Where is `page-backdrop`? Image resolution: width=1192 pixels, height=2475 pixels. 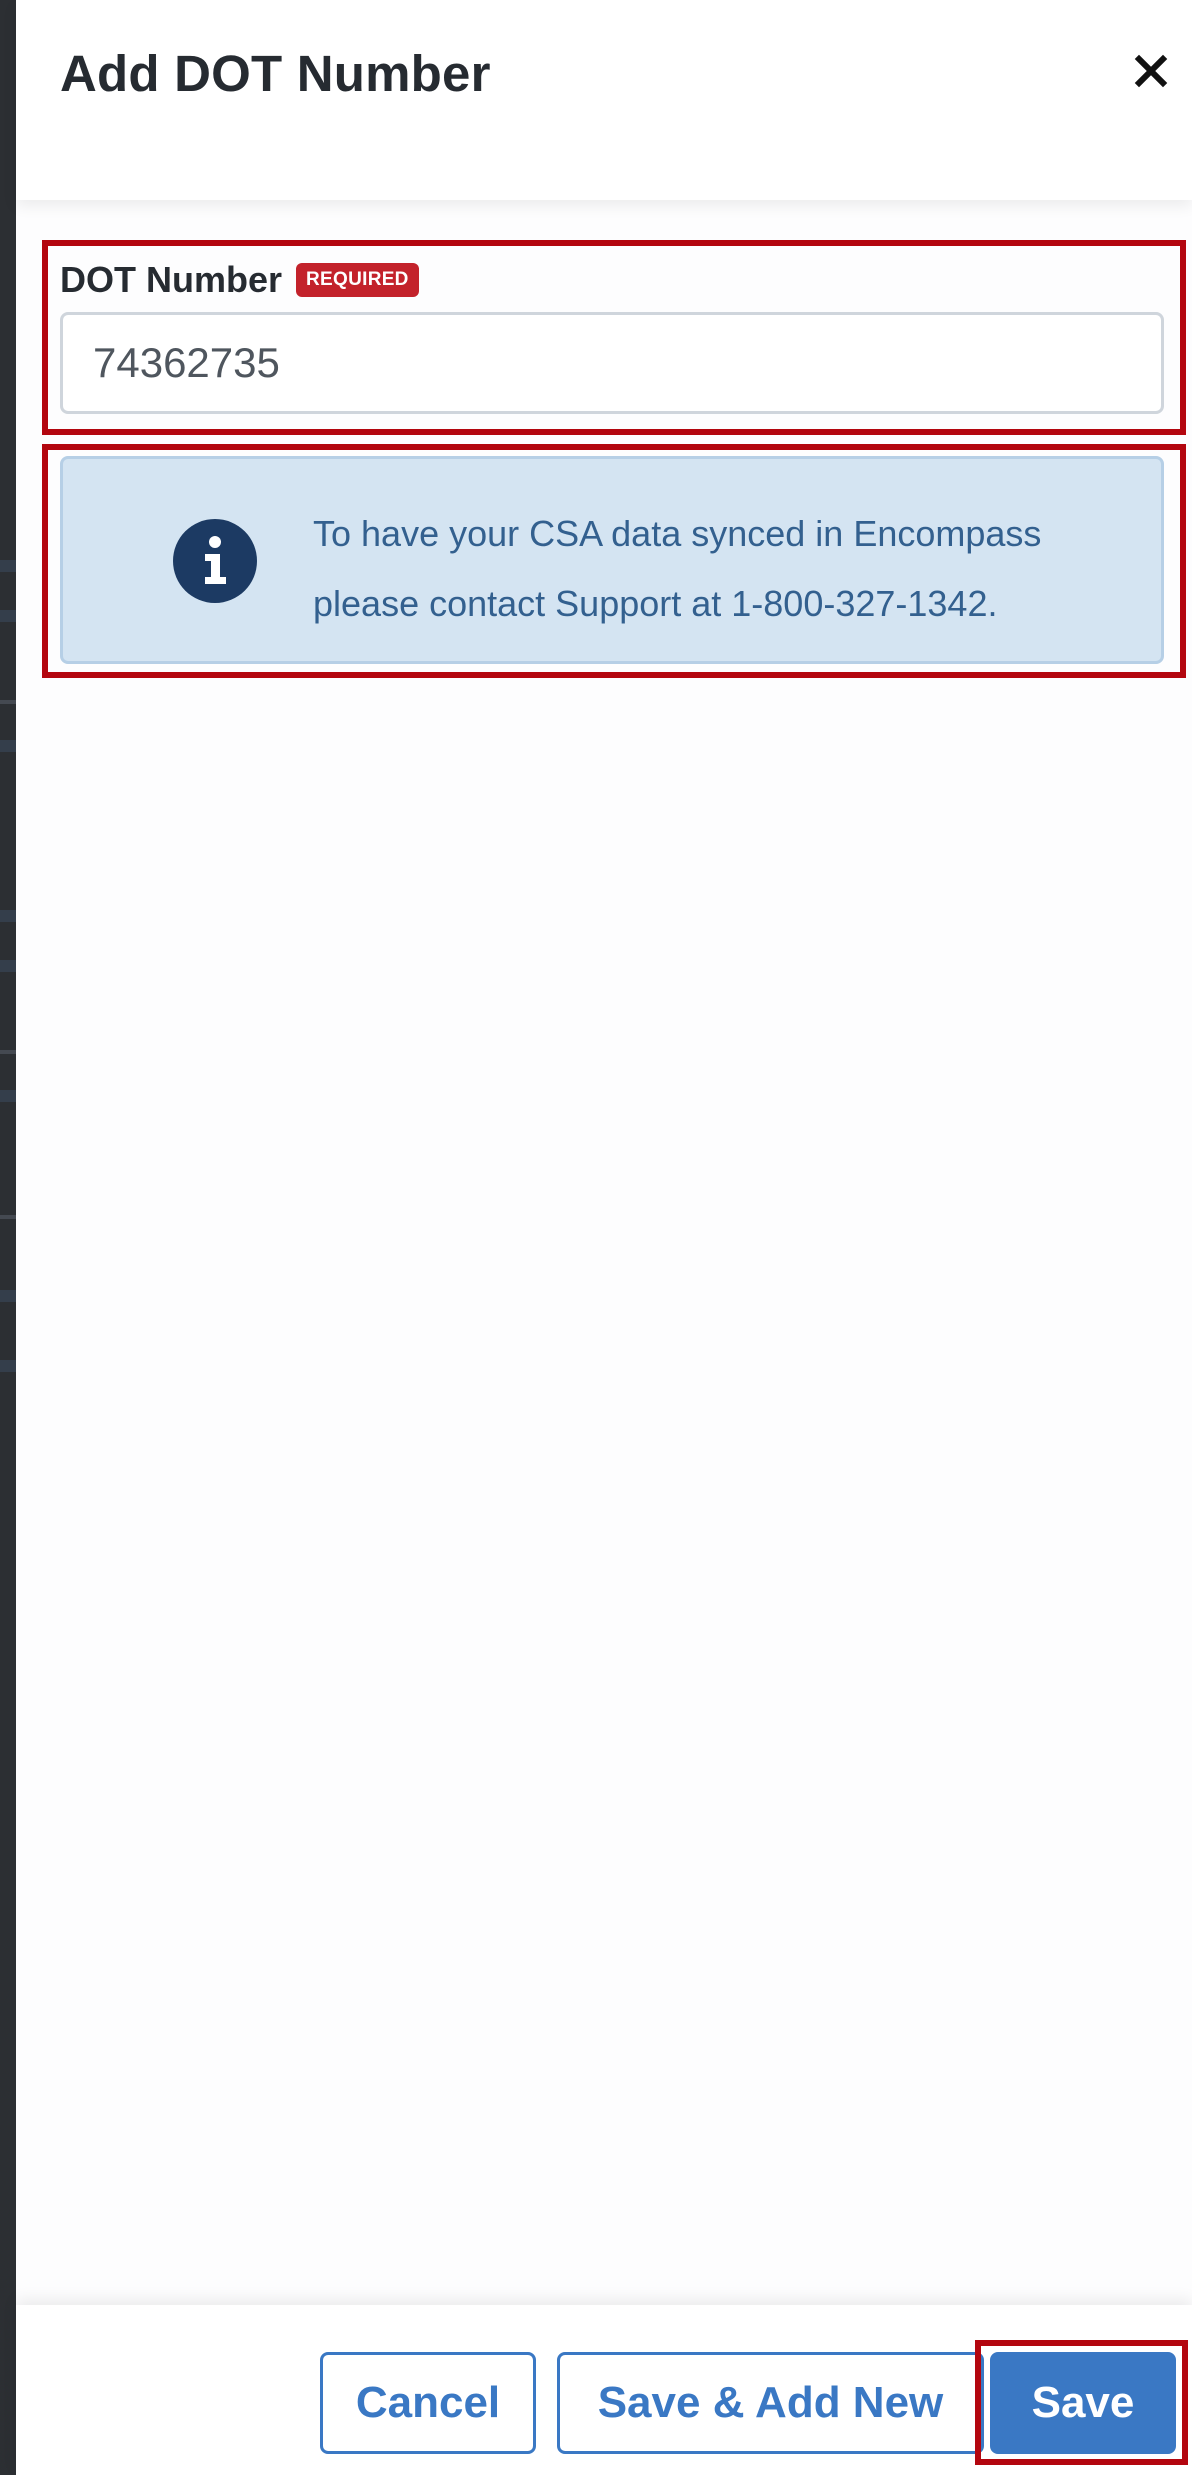
page-backdrop is located at coordinates (8, 1237).